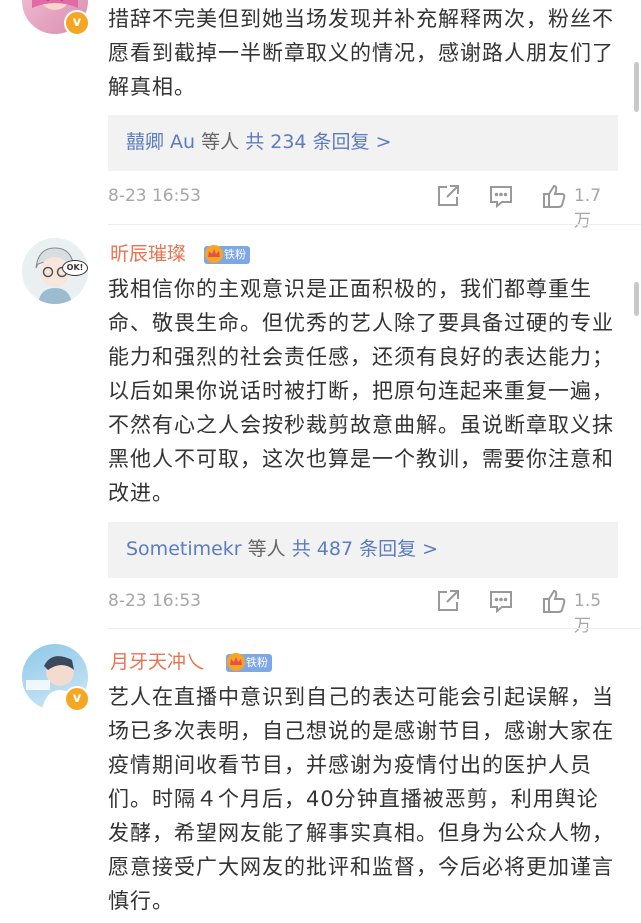 This screenshot has width=641, height=923. What do you see at coordinates (75, 268) in the screenshot?
I see `ok-sticker: OK!` at bounding box center [75, 268].